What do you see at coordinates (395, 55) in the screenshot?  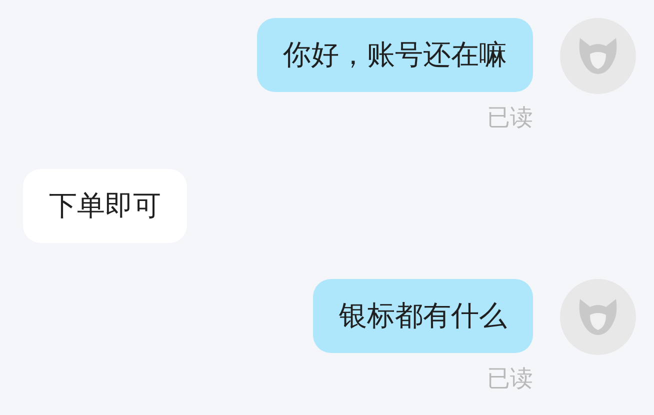 I see `message-bubble: 你好，账号还在嘛` at bounding box center [395, 55].